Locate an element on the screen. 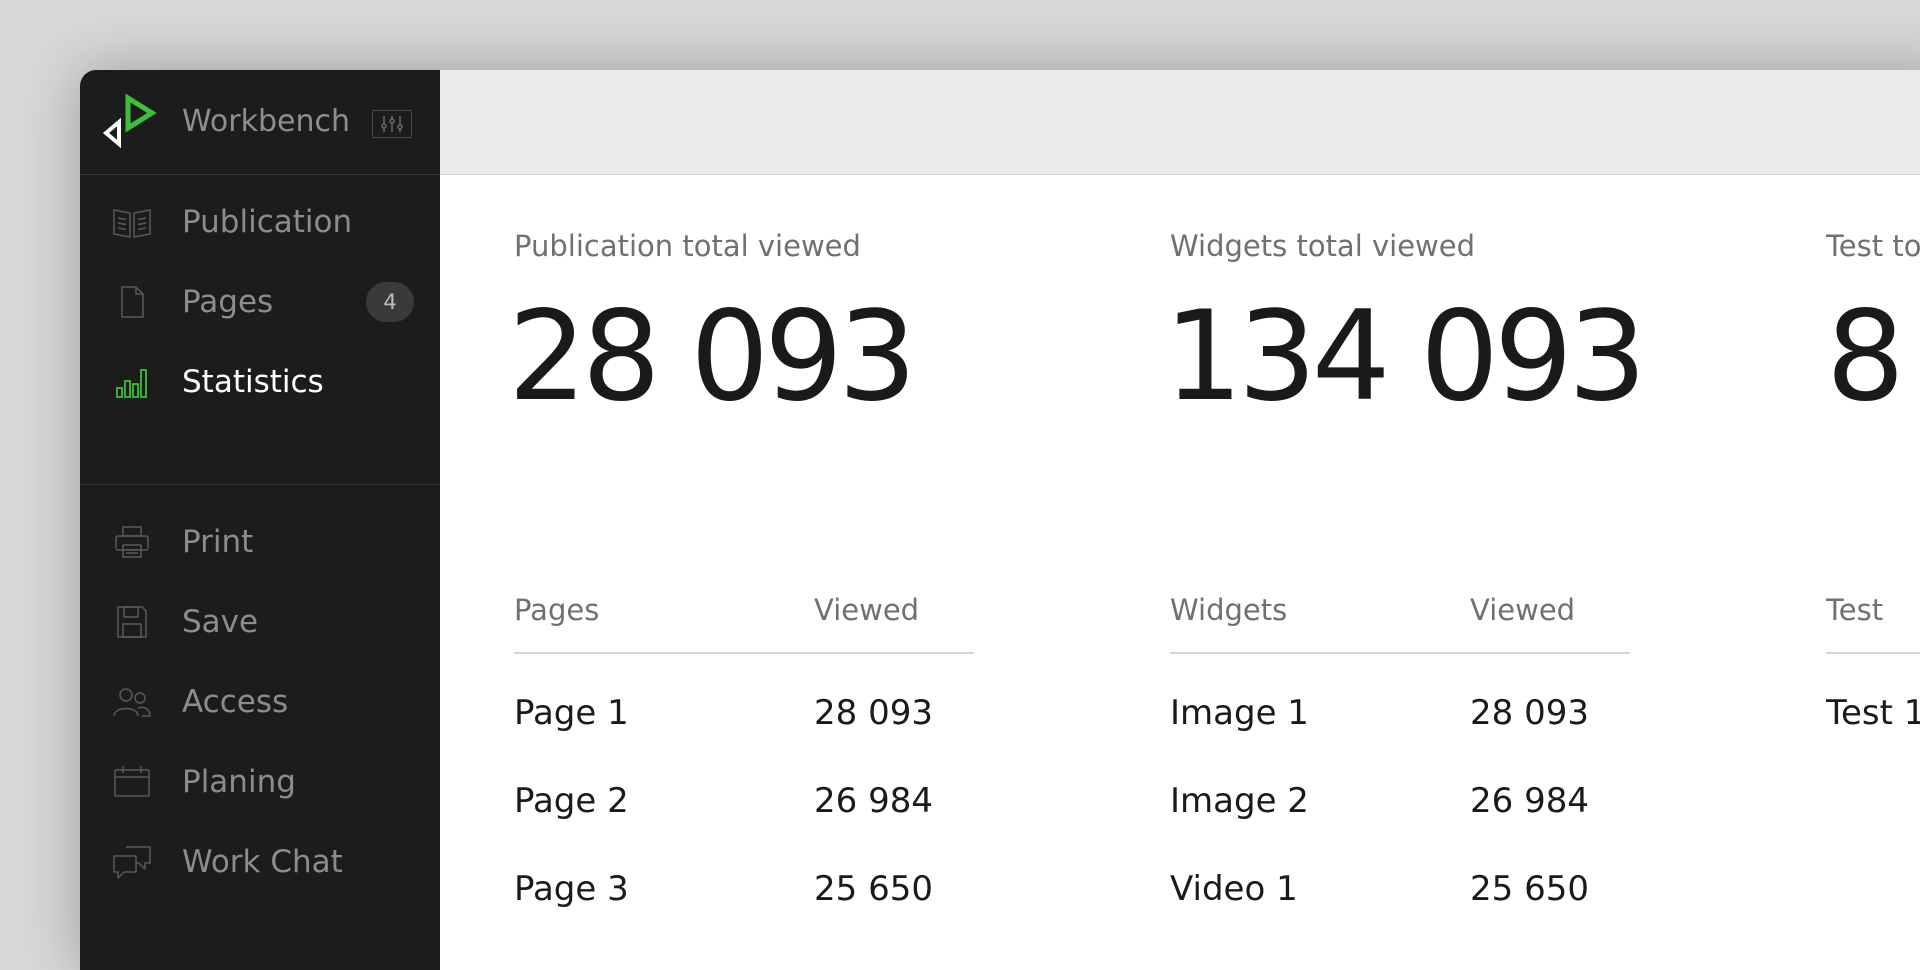  sidebar-item-label: Access is located at coordinates (235, 702).